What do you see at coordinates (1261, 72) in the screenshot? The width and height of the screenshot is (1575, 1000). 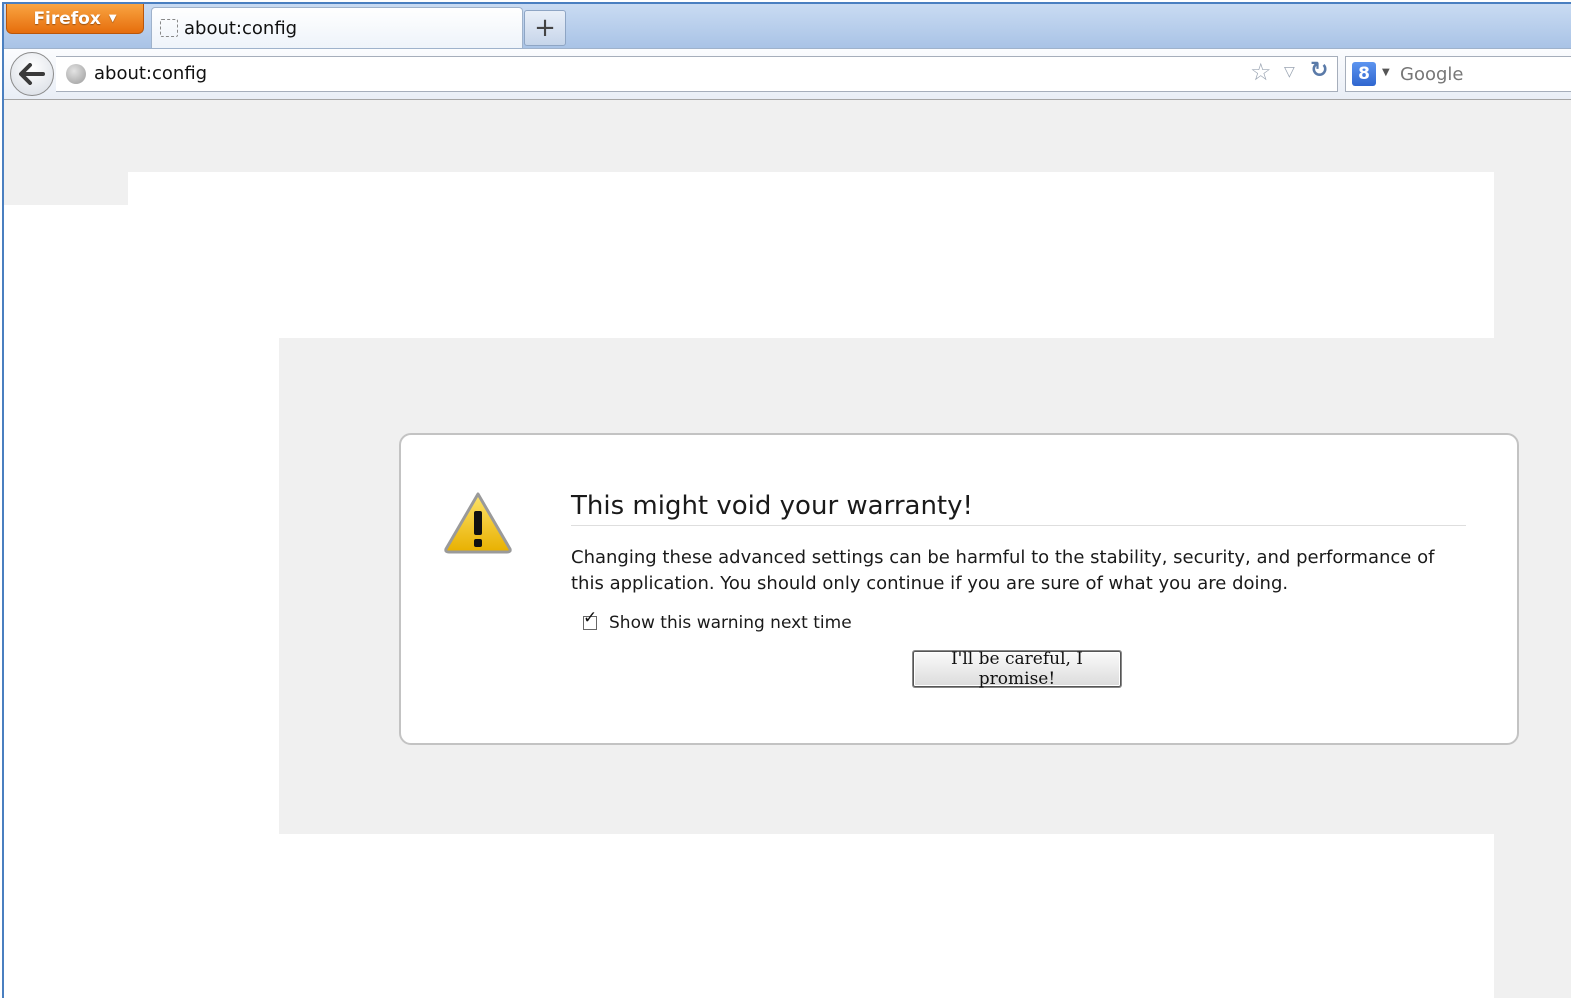 I see `star-icon: ☆` at bounding box center [1261, 72].